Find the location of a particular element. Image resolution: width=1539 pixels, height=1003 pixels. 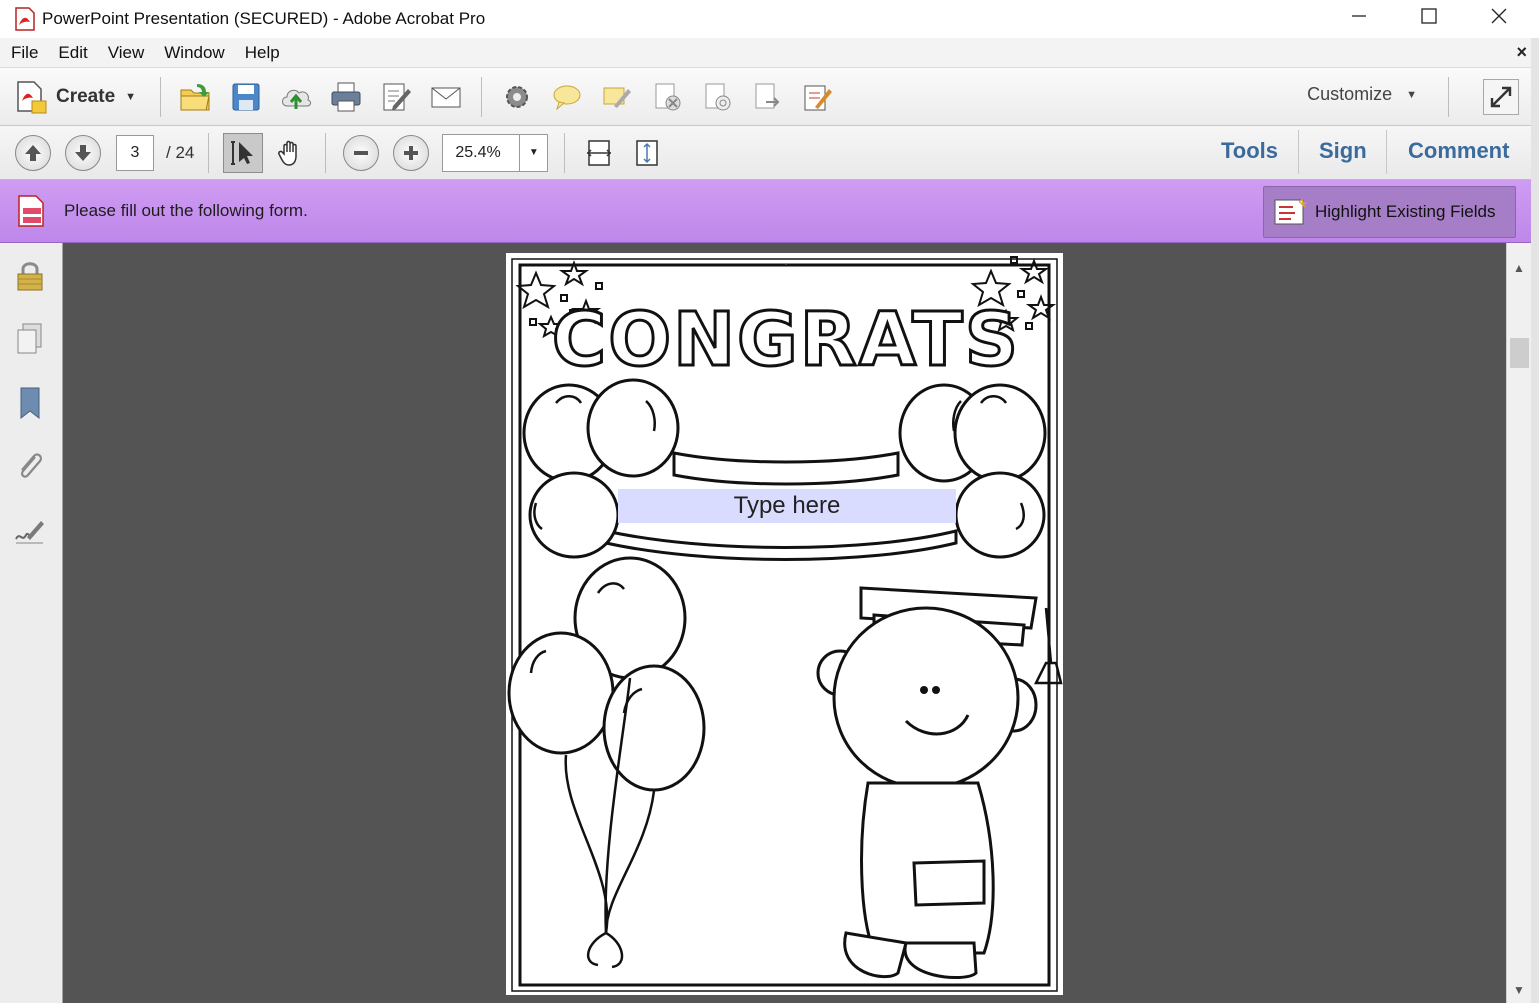

menu-view: View is located at coordinates (126, 53).